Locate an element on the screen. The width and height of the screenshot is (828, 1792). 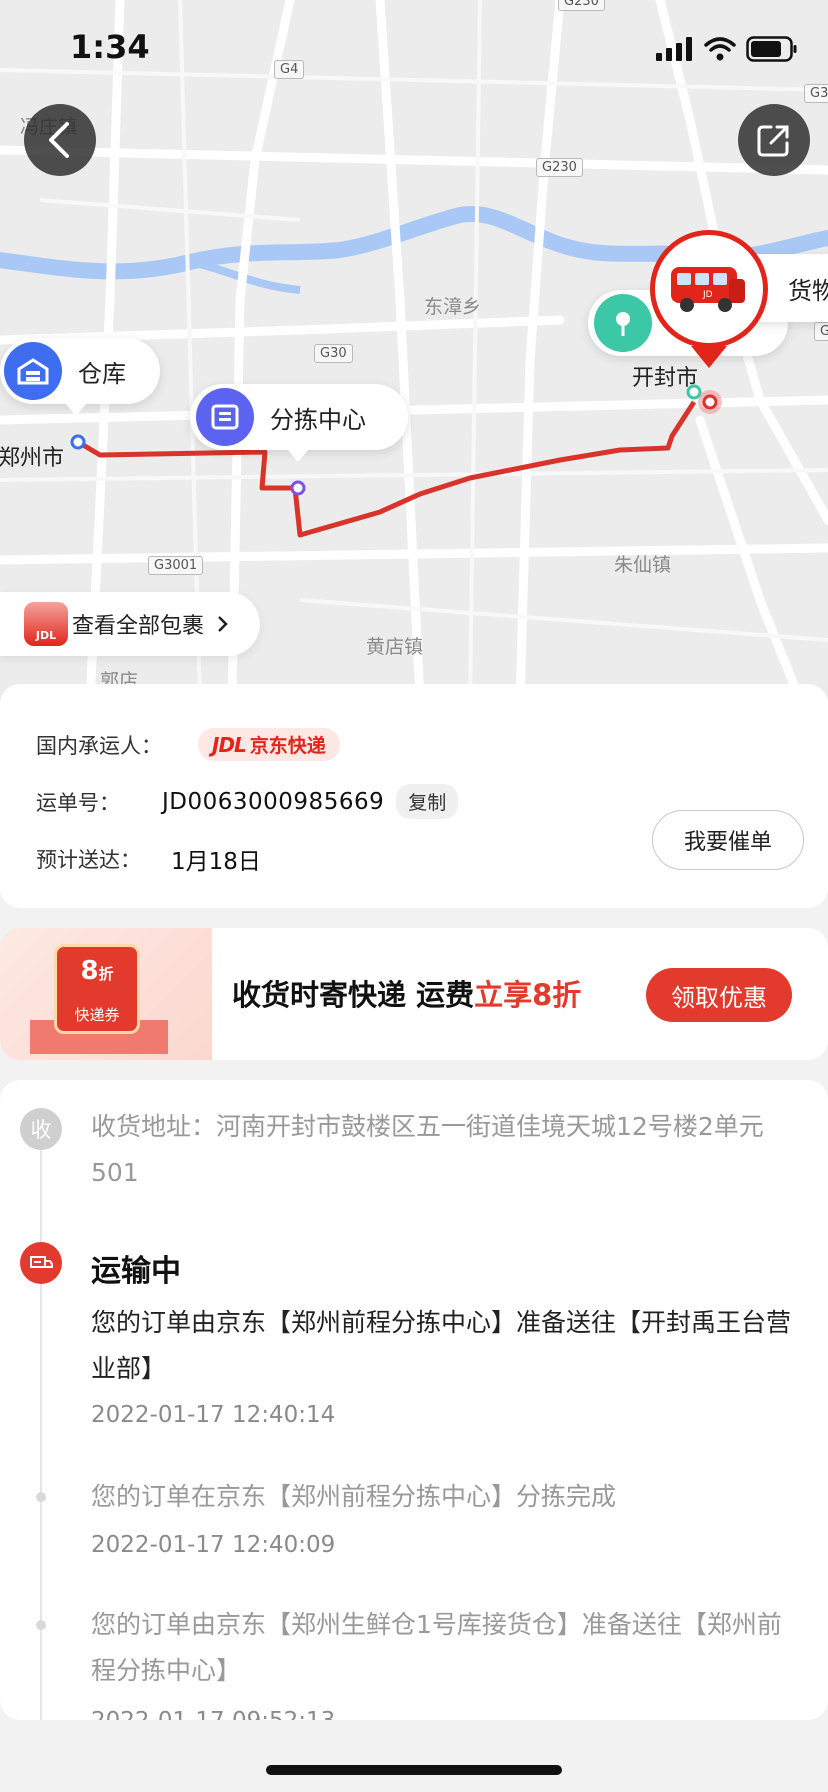
back-button is located at coordinates (60, 140).